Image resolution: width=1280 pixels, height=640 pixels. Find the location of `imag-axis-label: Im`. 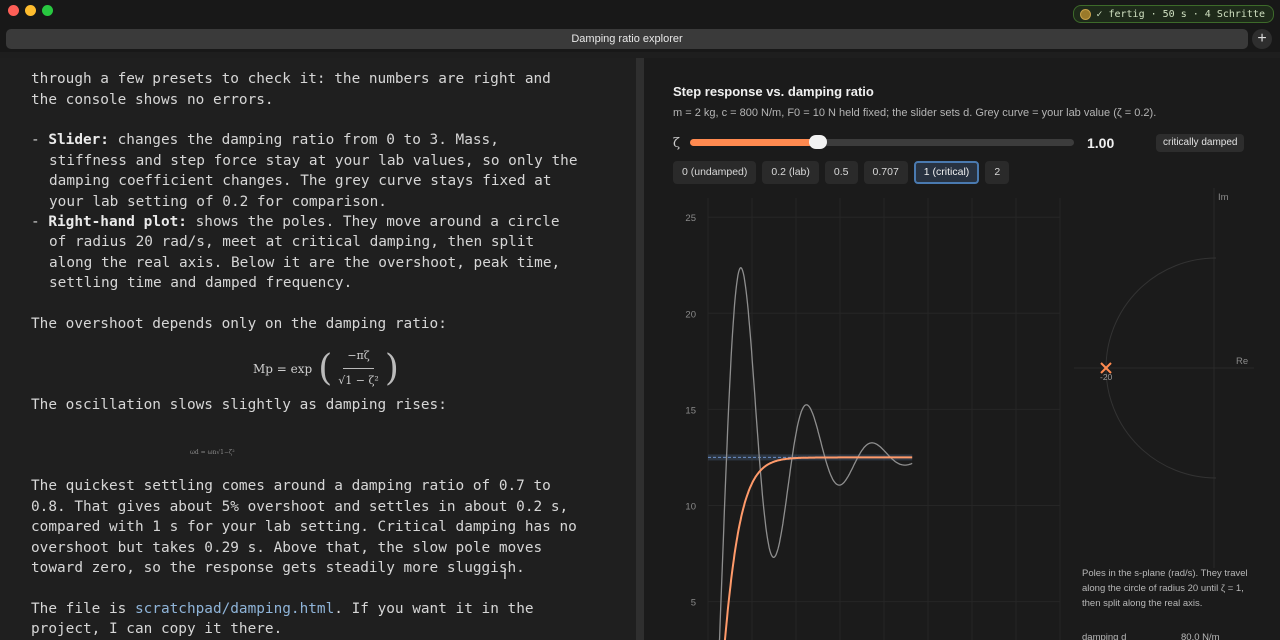

imag-axis-label: Im is located at coordinates (1223, 197).